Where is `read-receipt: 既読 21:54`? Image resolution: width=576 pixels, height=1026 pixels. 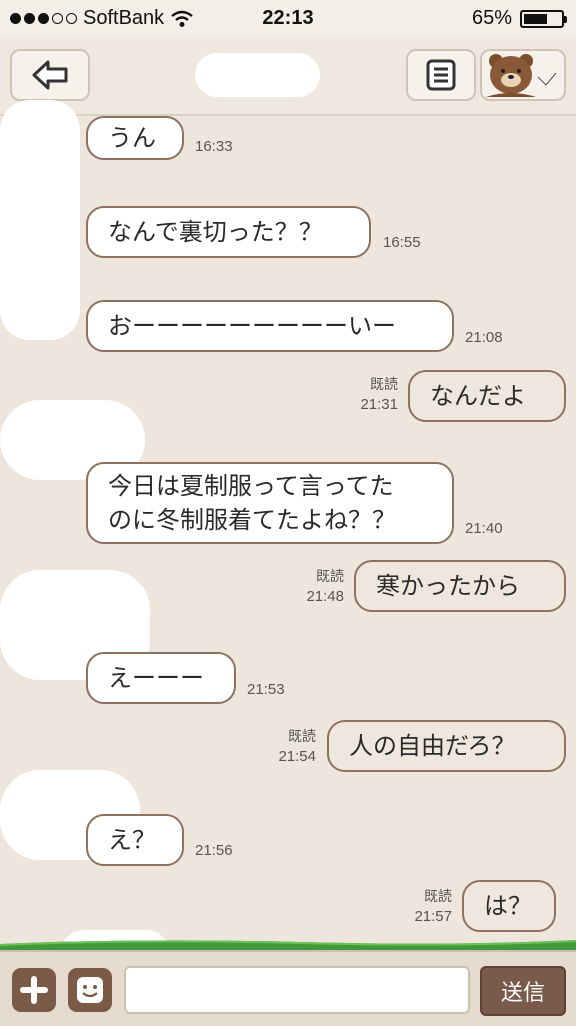 read-receipt: 既読 21:54 is located at coordinates (297, 747).